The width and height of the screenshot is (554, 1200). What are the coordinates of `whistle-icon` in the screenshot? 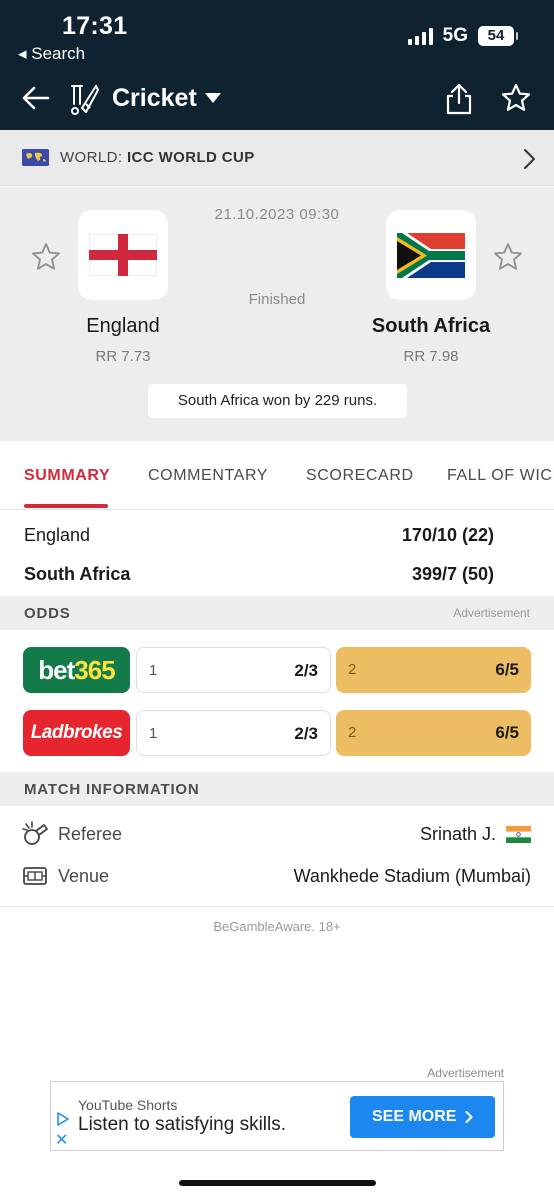 It's located at (35, 833).